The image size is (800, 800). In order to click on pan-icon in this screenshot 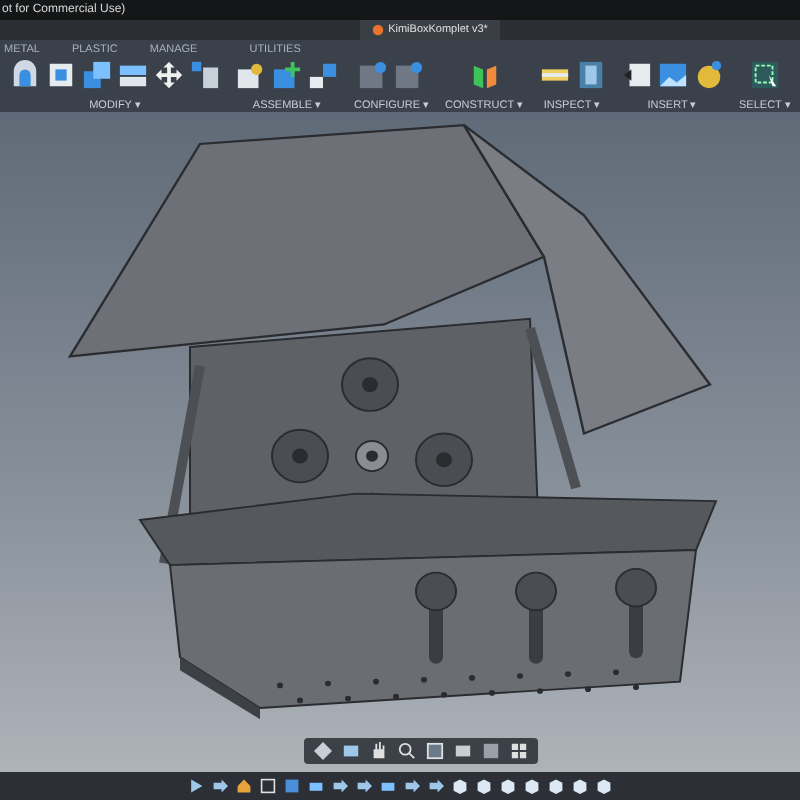, I will do `click(379, 751)`.